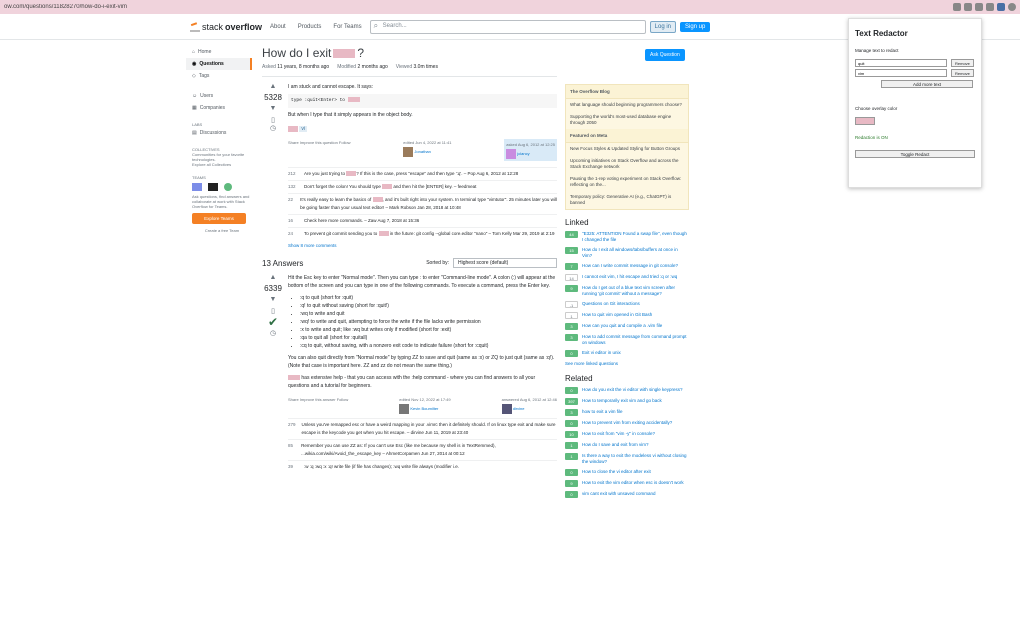  What do you see at coordinates (865, 121) in the screenshot?
I see `color-picker` at bounding box center [865, 121].